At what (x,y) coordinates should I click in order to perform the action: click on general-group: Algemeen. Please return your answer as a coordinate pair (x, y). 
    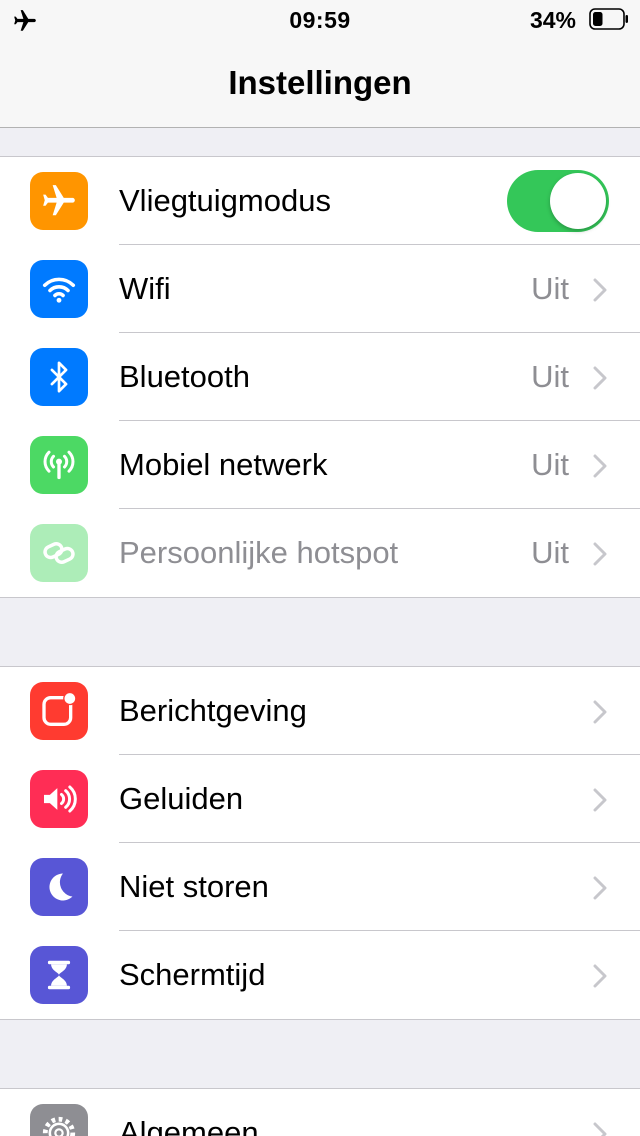
    Looking at the image, I should click on (320, 1112).